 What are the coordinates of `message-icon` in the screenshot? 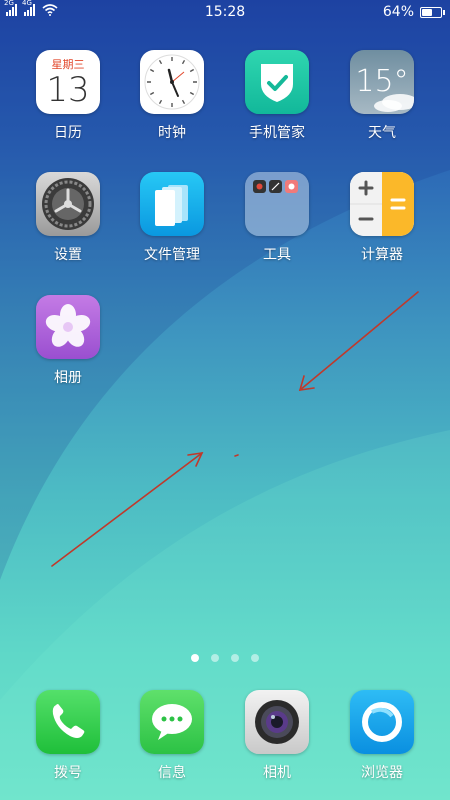 It's located at (172, 722).